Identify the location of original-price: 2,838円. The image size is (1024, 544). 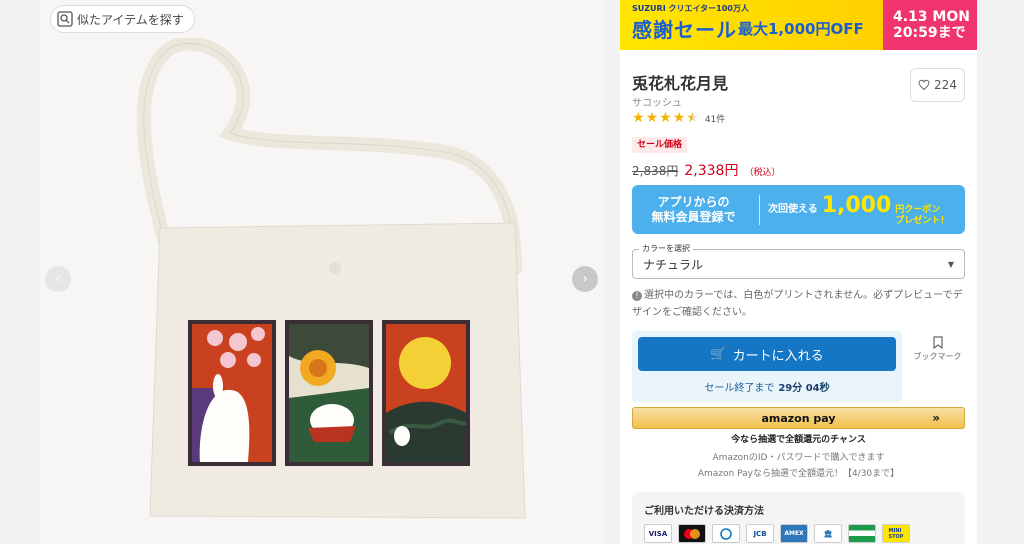
(655, 171).